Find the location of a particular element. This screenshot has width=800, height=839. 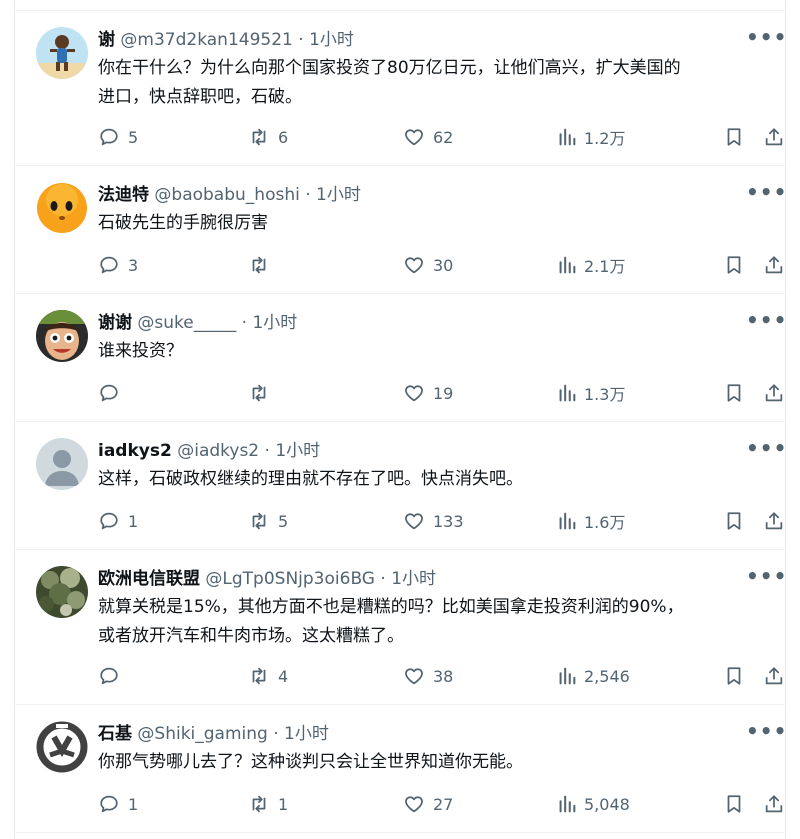

user-handle: @Shiki_gaming is located at coordinates (202, 734).